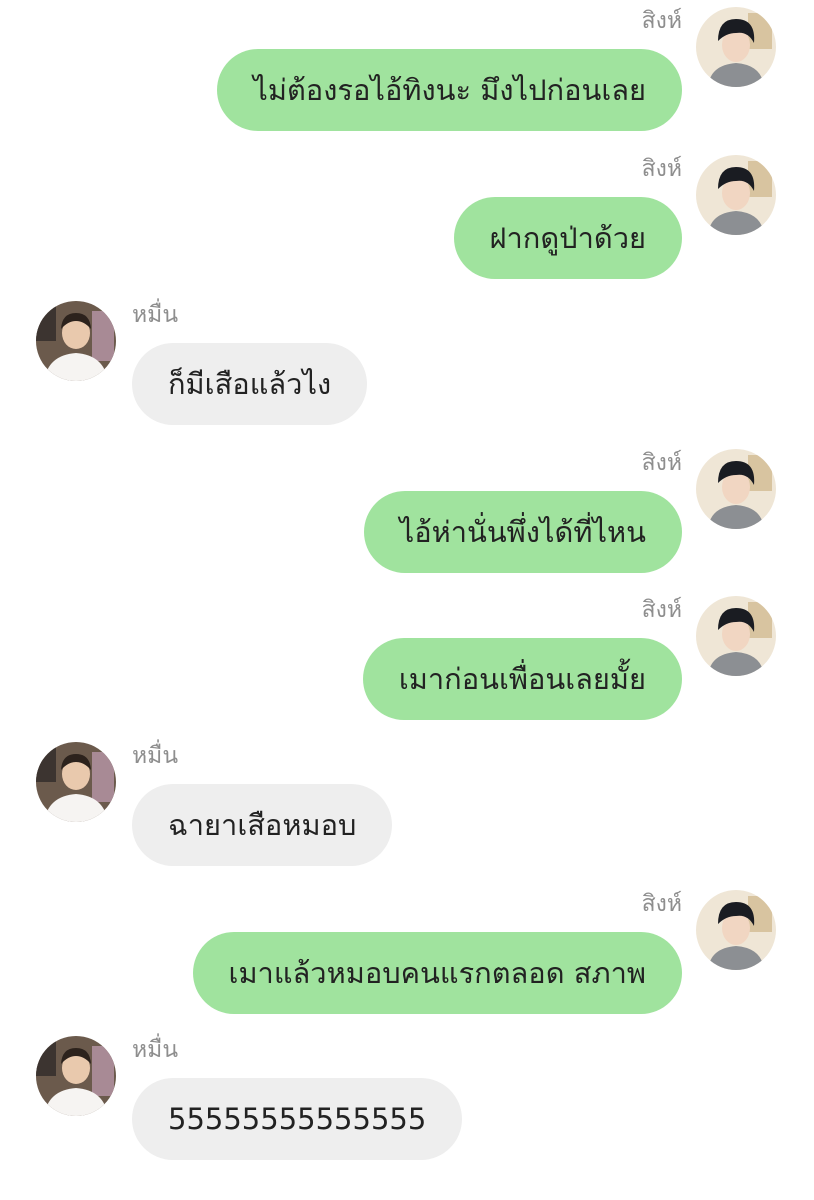 The width and height of the screenshot is (814, 1200). I want to click on message-bubble: ไอ้ห่านั่นพึ่งได้ที่ไหน, so click(522, 532).